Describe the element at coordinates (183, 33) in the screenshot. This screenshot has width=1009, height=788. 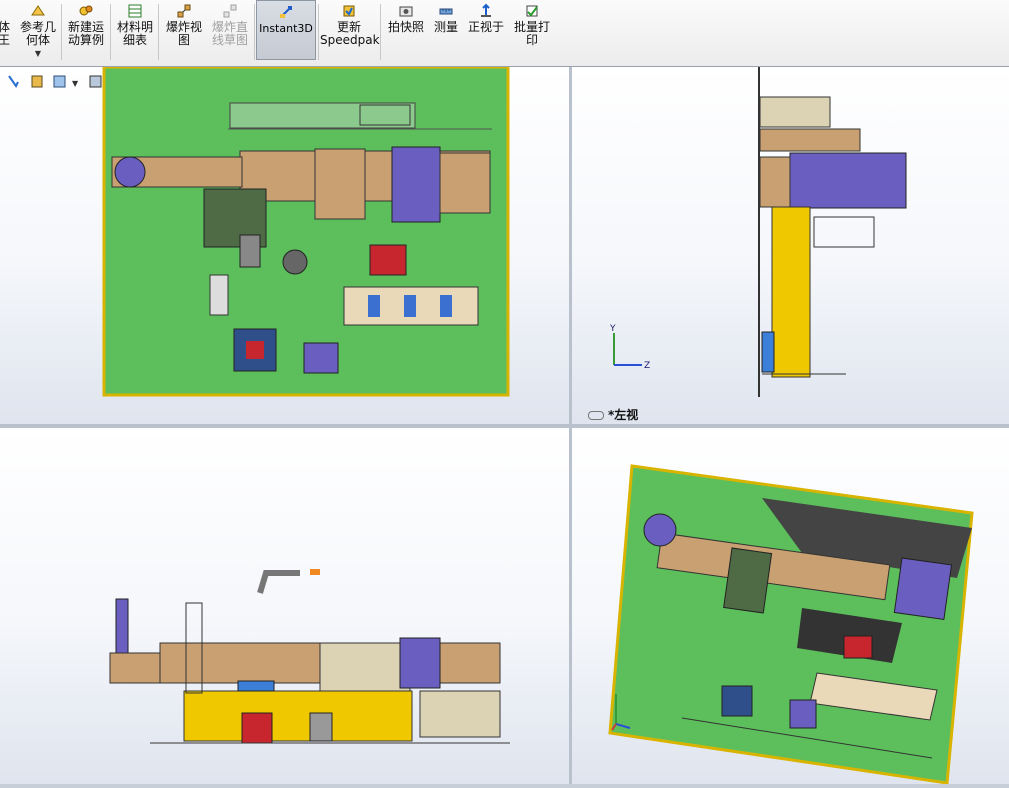
I see `exploded-view-label: 爆炸视 图` at that location.